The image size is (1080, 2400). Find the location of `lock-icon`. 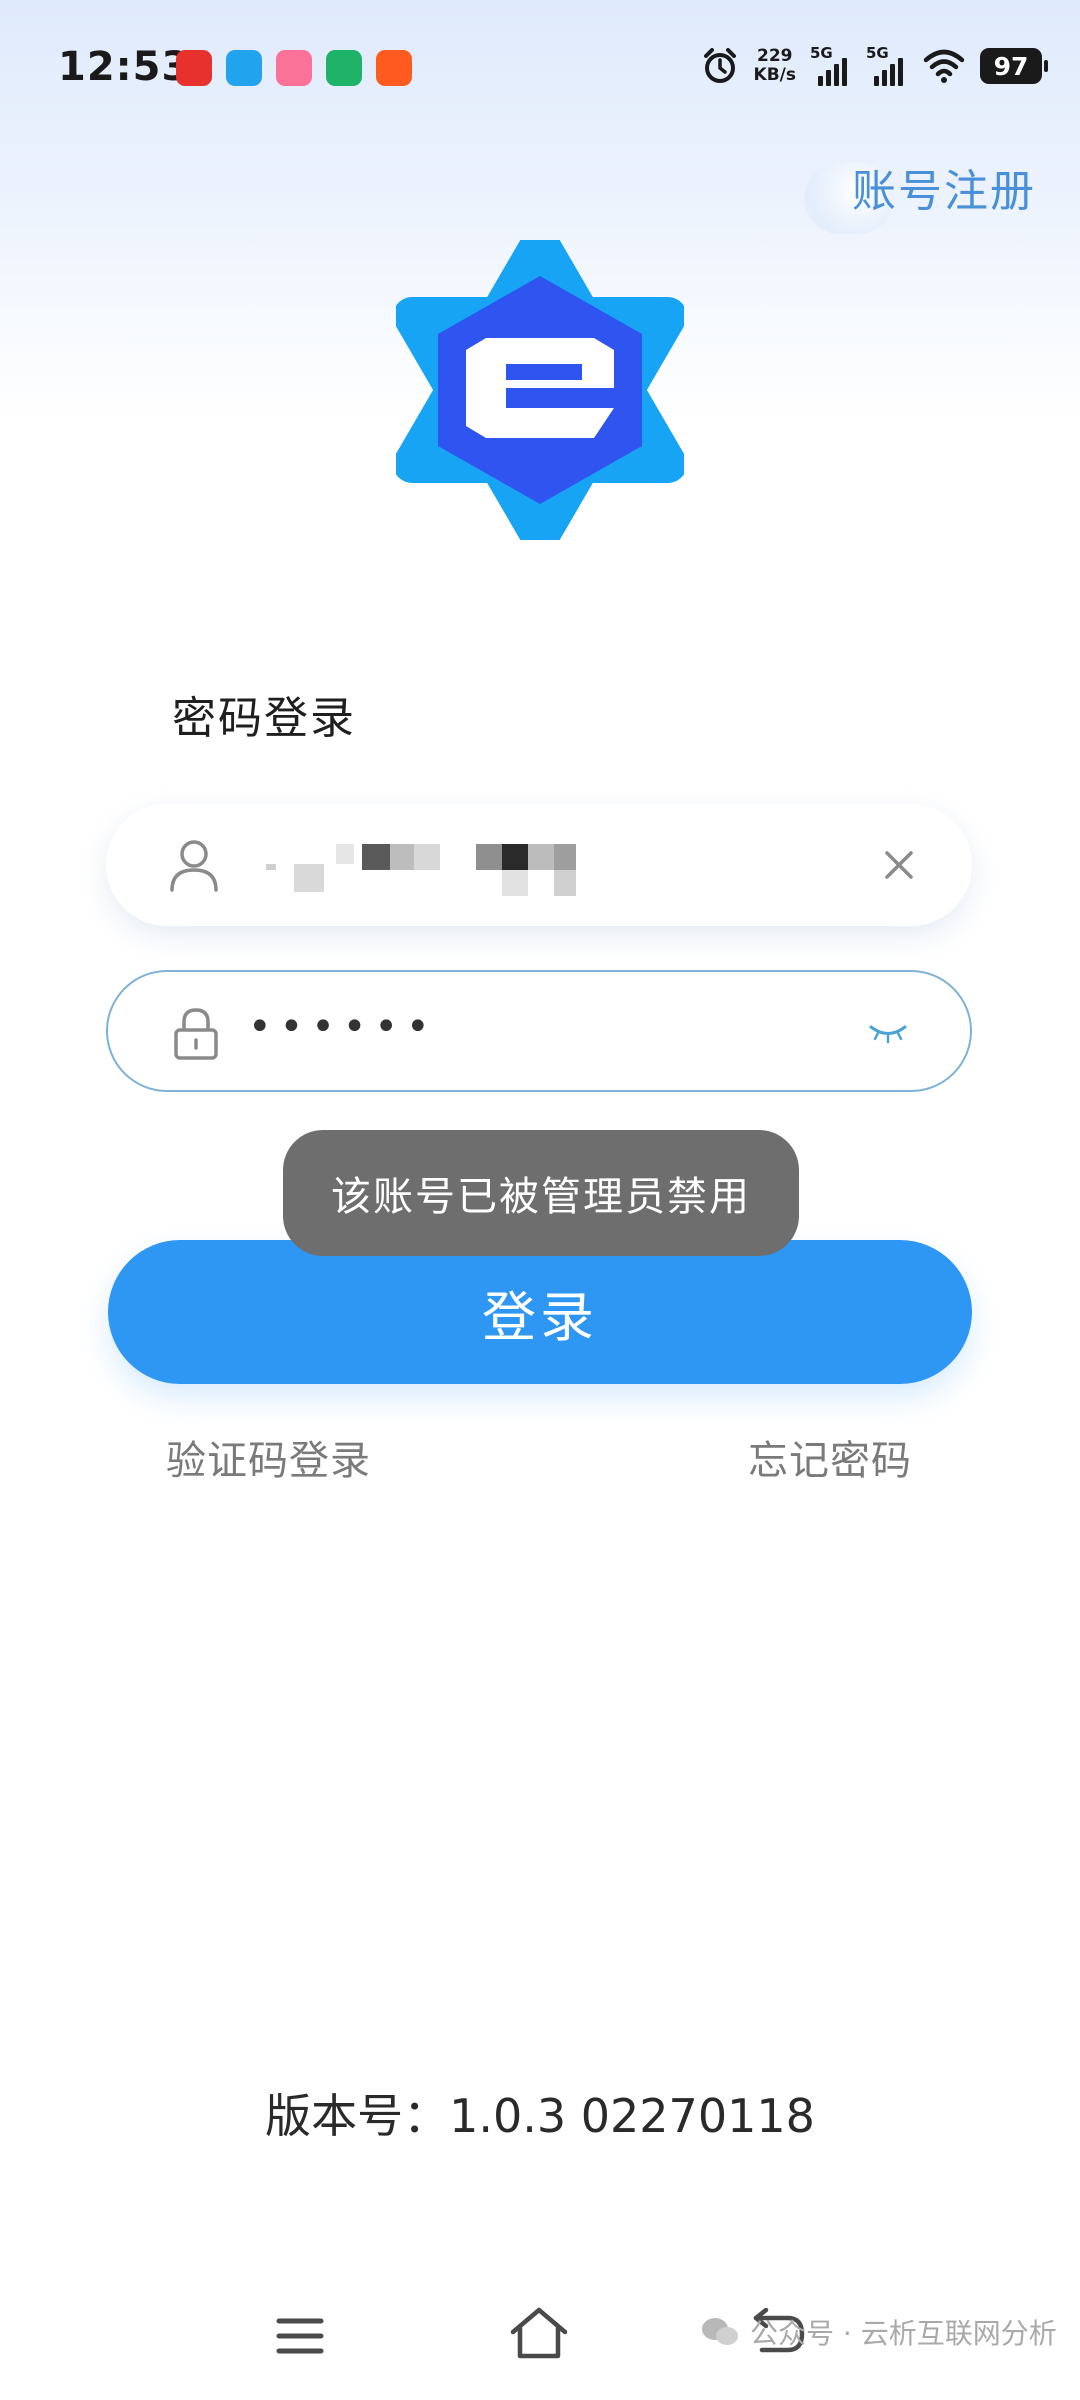

lock-icon is located at coordinates (196, 1034).